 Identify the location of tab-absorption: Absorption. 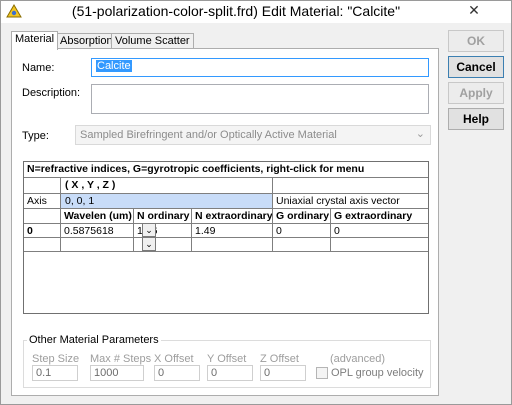
(86, 41).